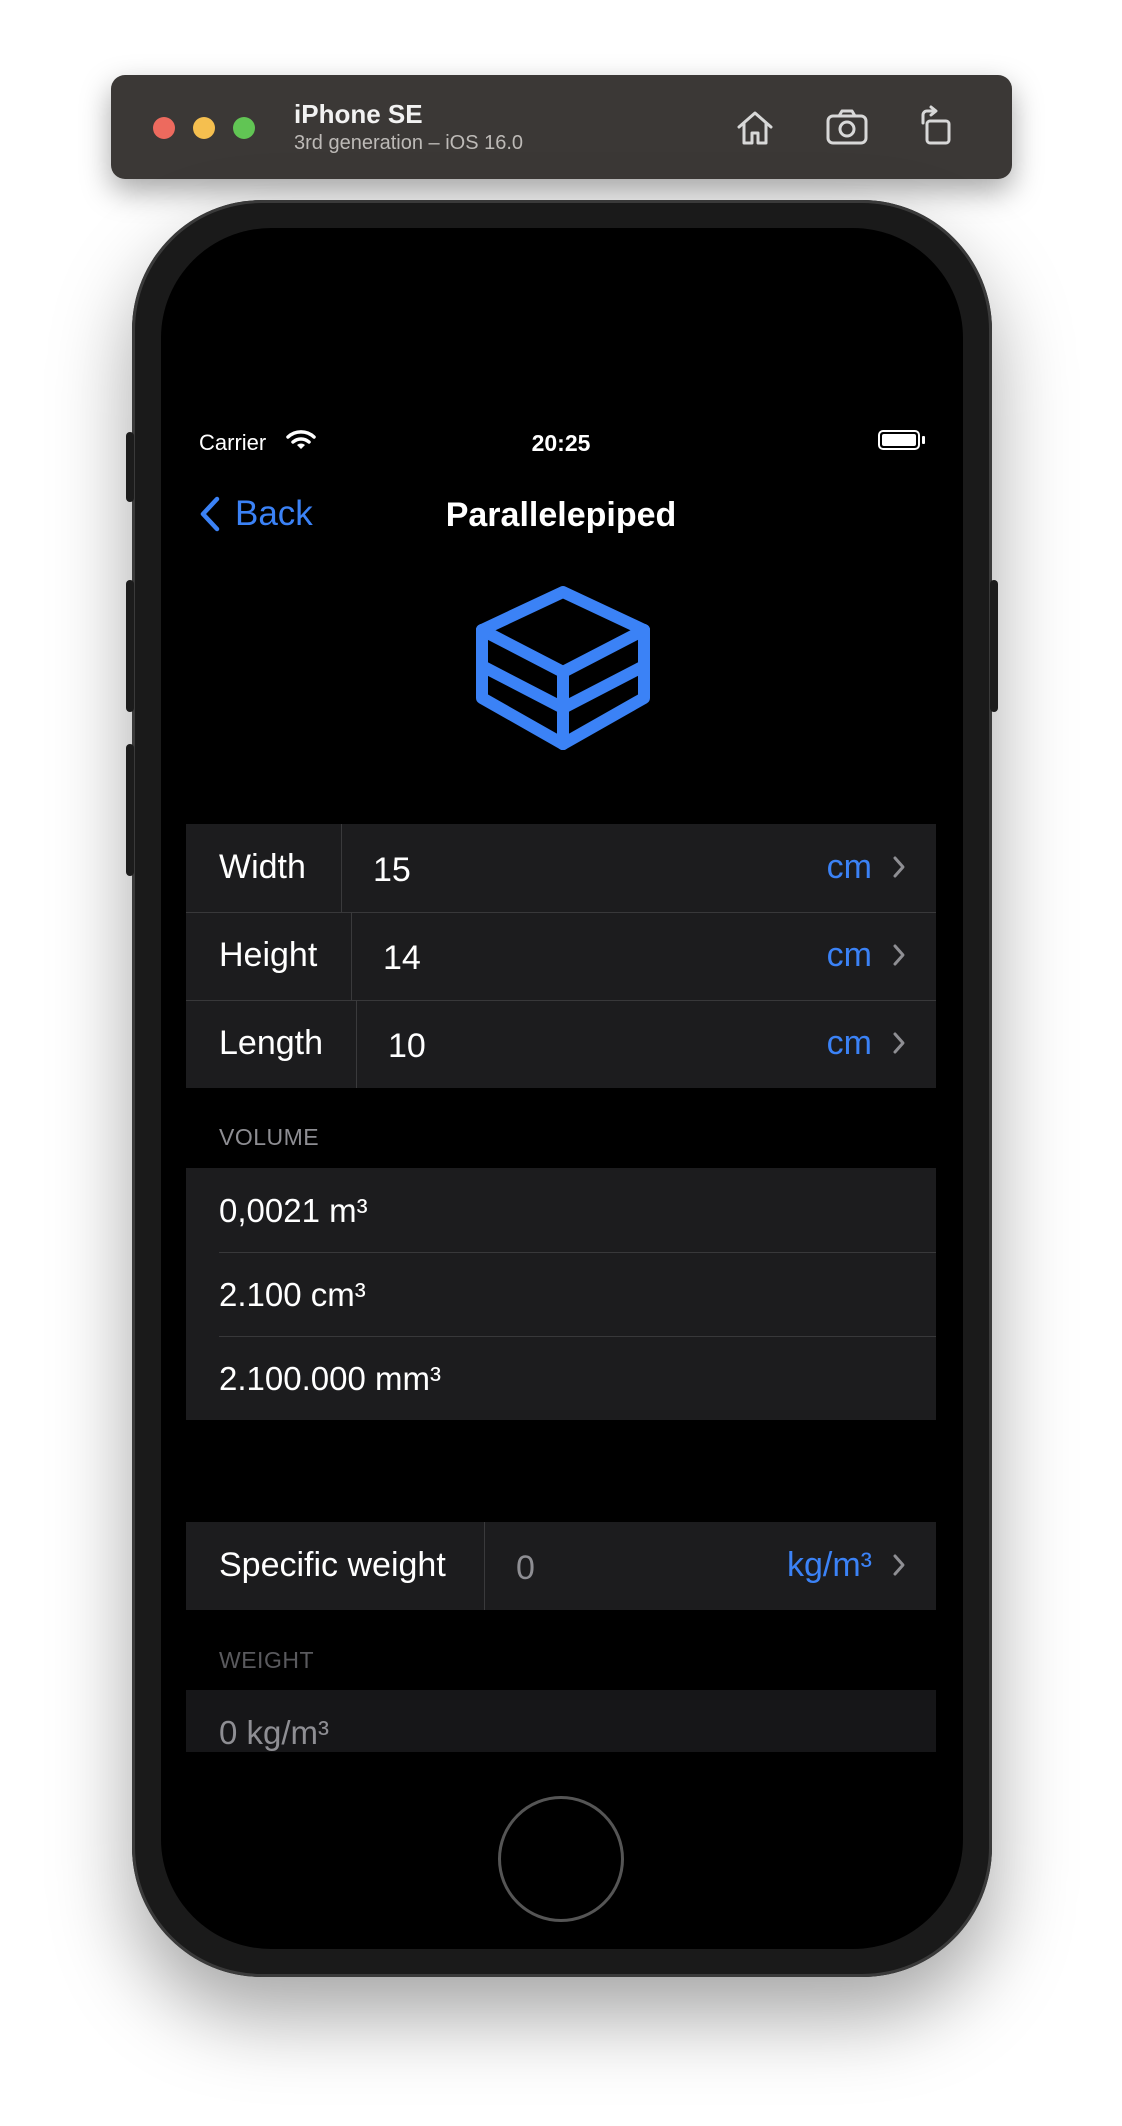  Describe the element at coordinates (563, 668) in the screenshot. I see `cuboid-icon` at that location.